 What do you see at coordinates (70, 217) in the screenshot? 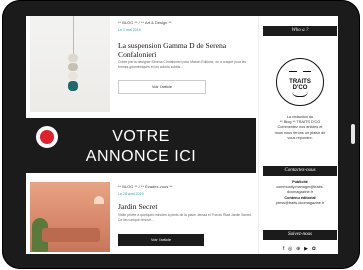
I see `article-thumbnail-riad-interior` at bounding box center [70, 217].